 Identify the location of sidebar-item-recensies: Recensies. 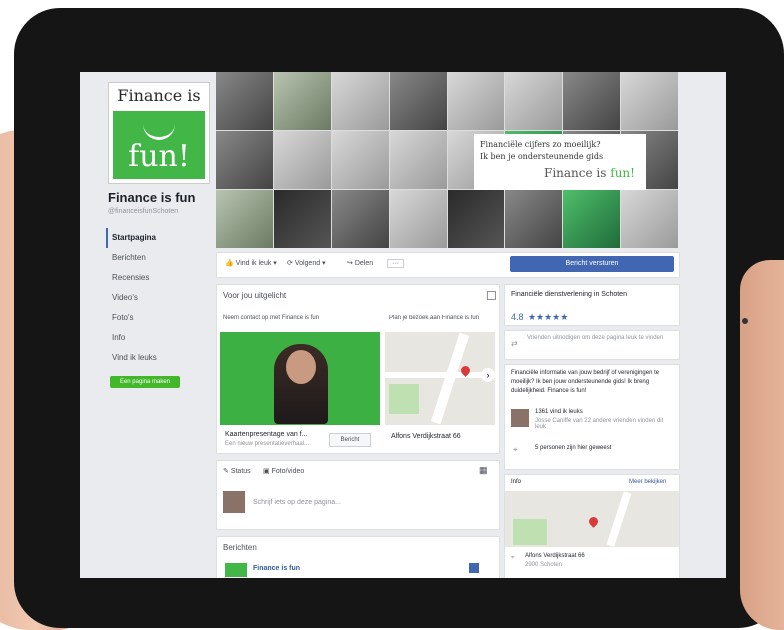
(158, 278).